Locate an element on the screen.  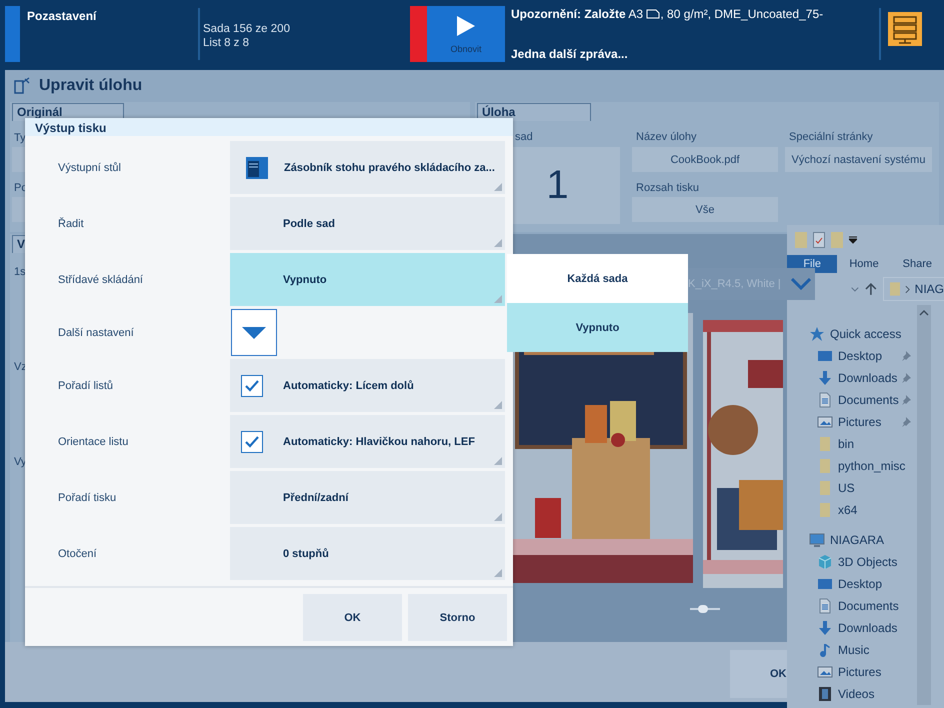
dialog-title: Výstup tisku is located at coordinates (269, 127).